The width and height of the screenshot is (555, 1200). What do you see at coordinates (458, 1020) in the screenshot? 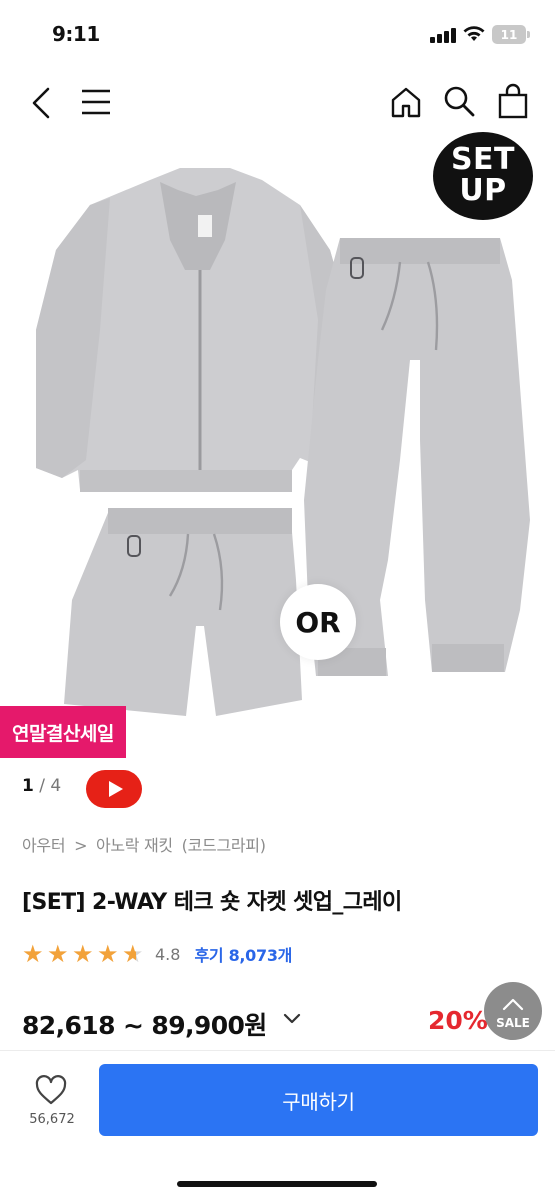
I see `discount-rate: 20%` at bounding box center [458, 1020].